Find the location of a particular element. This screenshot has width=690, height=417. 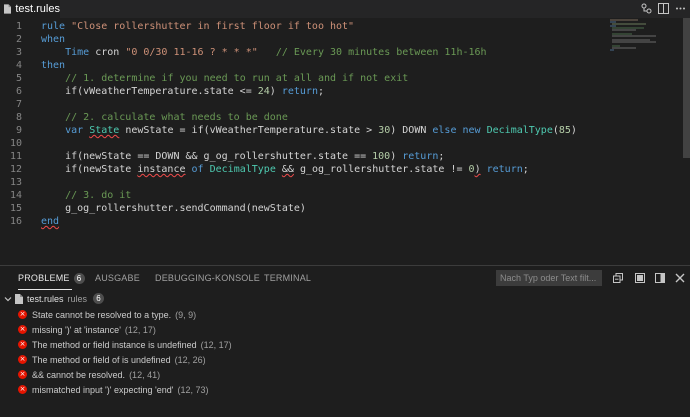

chevron-down-icon is located at coordinates (8, 299).